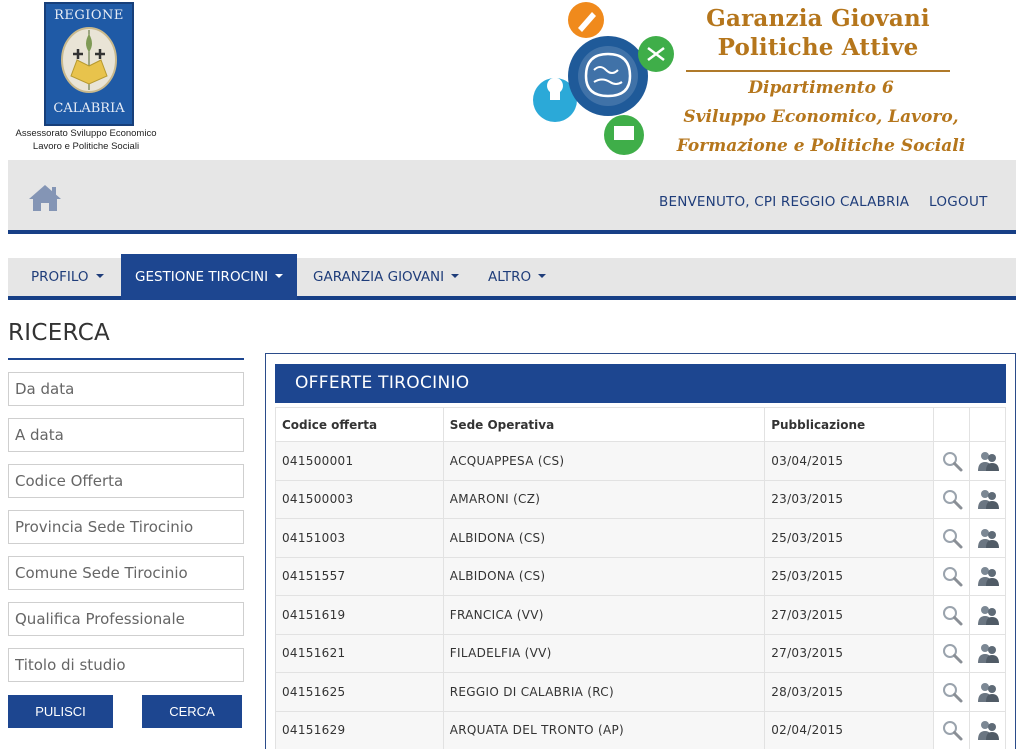 The width and height of the screenshot is (1024, 749). I want to click on cell-codice-offerta: 041500001, so click(359, 461).